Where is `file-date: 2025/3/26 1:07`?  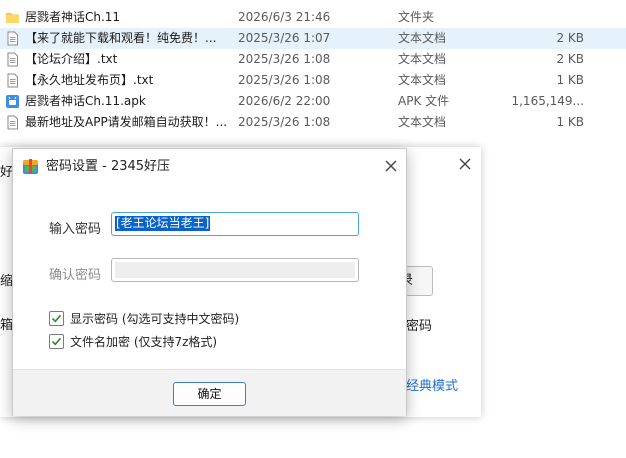
file-date: 2025/3/26 1:07 is located at coordinates (284, 38).